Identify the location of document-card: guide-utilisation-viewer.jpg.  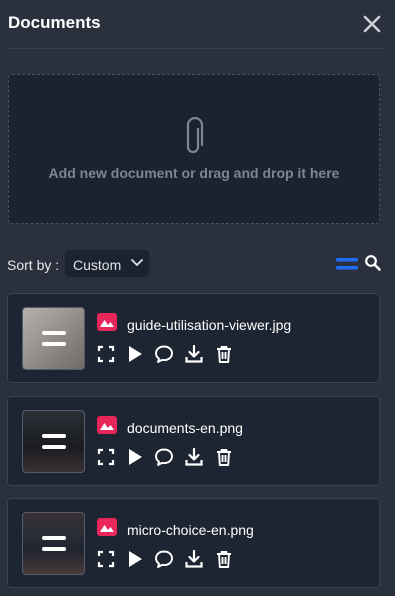
(193, 338).